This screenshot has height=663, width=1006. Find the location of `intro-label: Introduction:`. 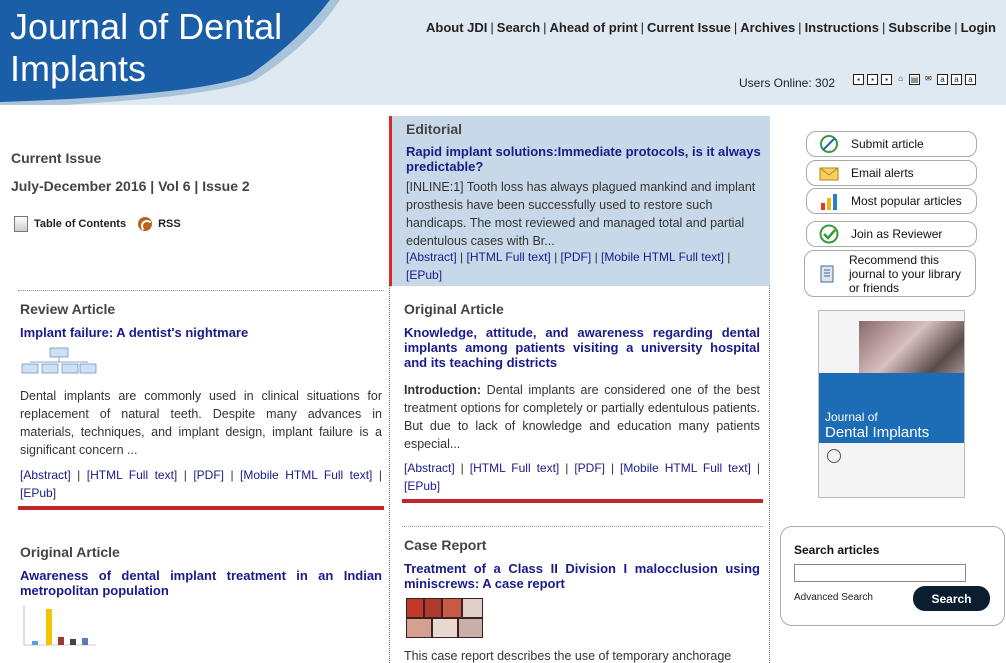

intro-label: Introduction: is located at coordinates (443, 390).